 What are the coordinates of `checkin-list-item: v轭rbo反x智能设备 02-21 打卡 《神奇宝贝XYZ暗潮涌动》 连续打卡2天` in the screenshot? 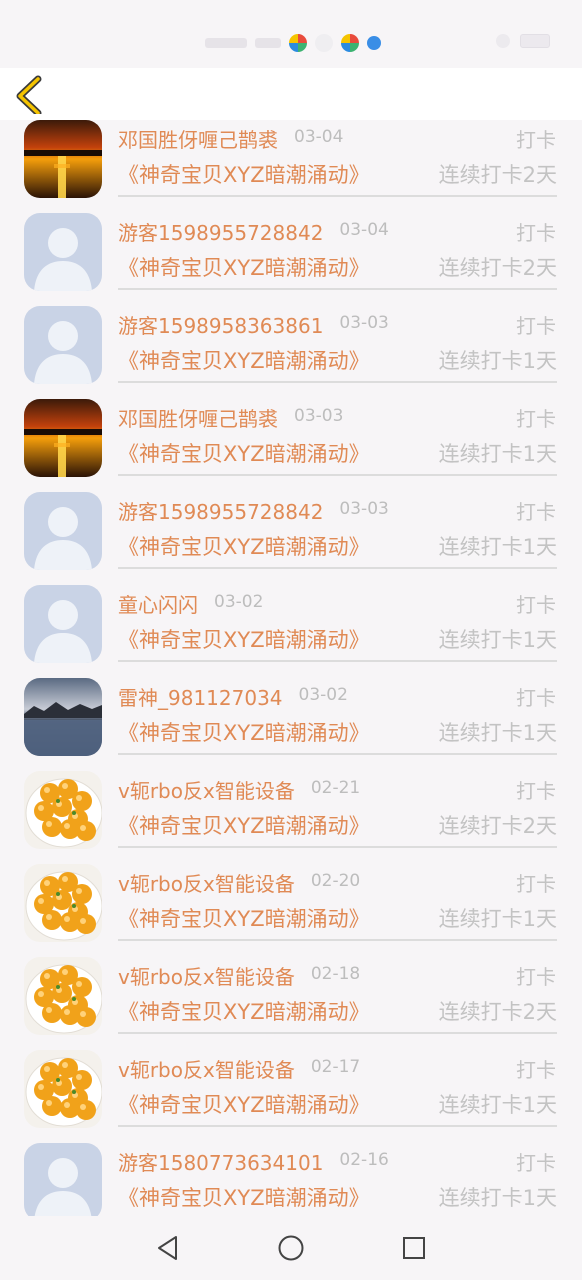 It's located at (291, 802).